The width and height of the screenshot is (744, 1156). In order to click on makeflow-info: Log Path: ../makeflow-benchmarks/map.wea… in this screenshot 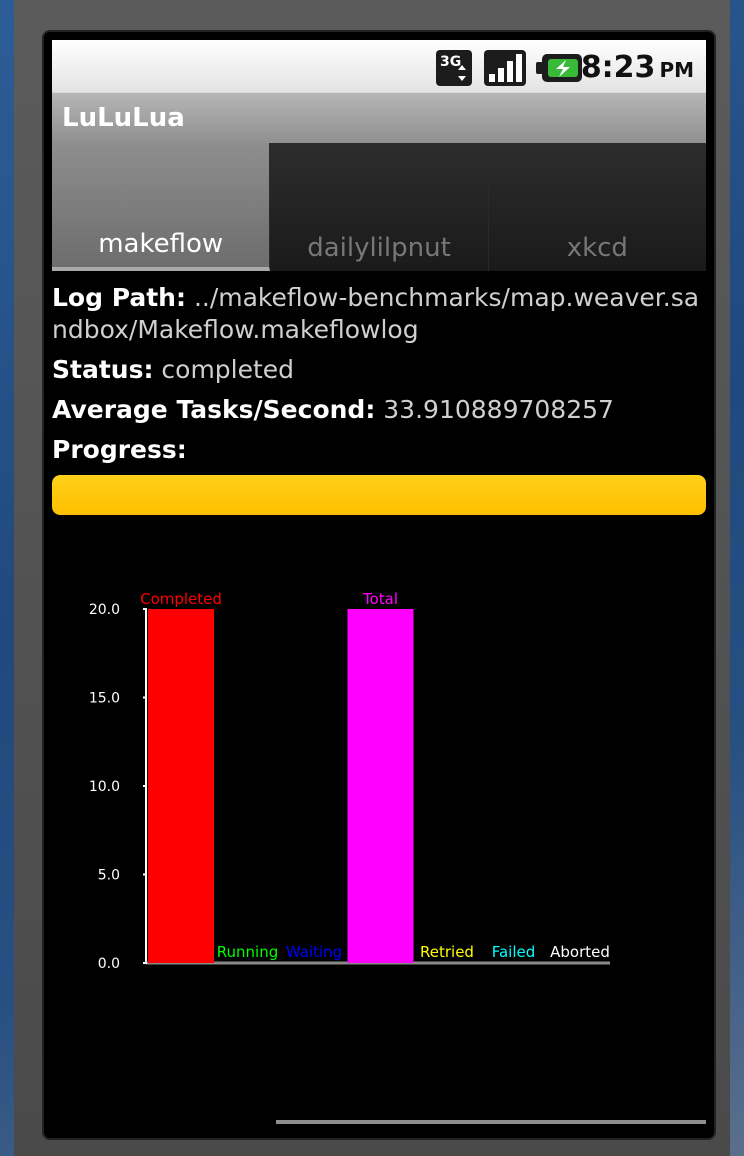, I will do `click(379, 378)`.